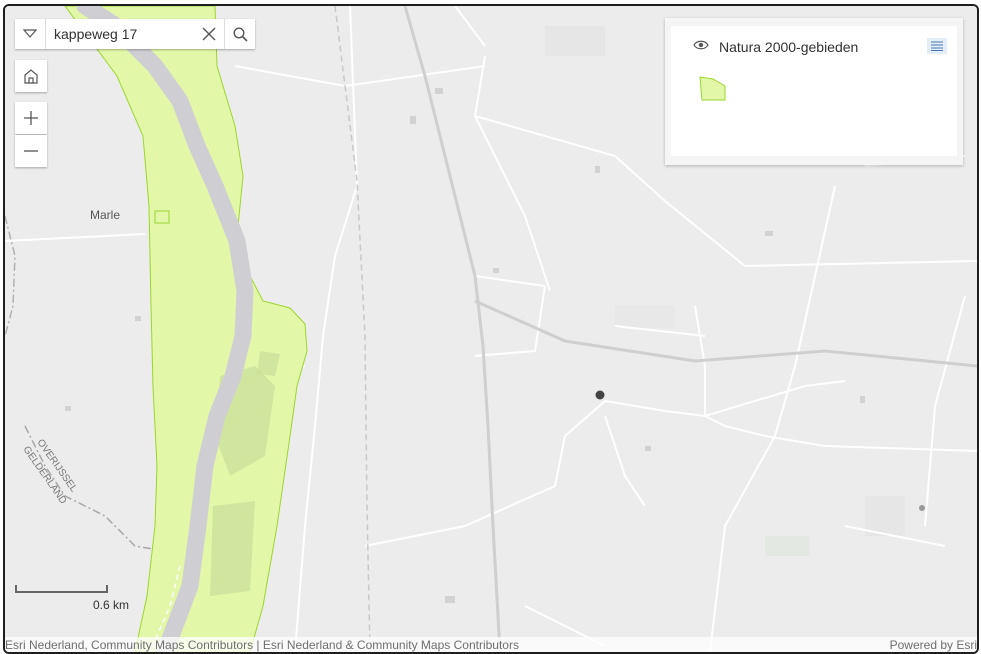 The height and width of the screenshot is (654, 981). I want to click on legend-panel: Natura 2000-gebieden, so click(814, 91).